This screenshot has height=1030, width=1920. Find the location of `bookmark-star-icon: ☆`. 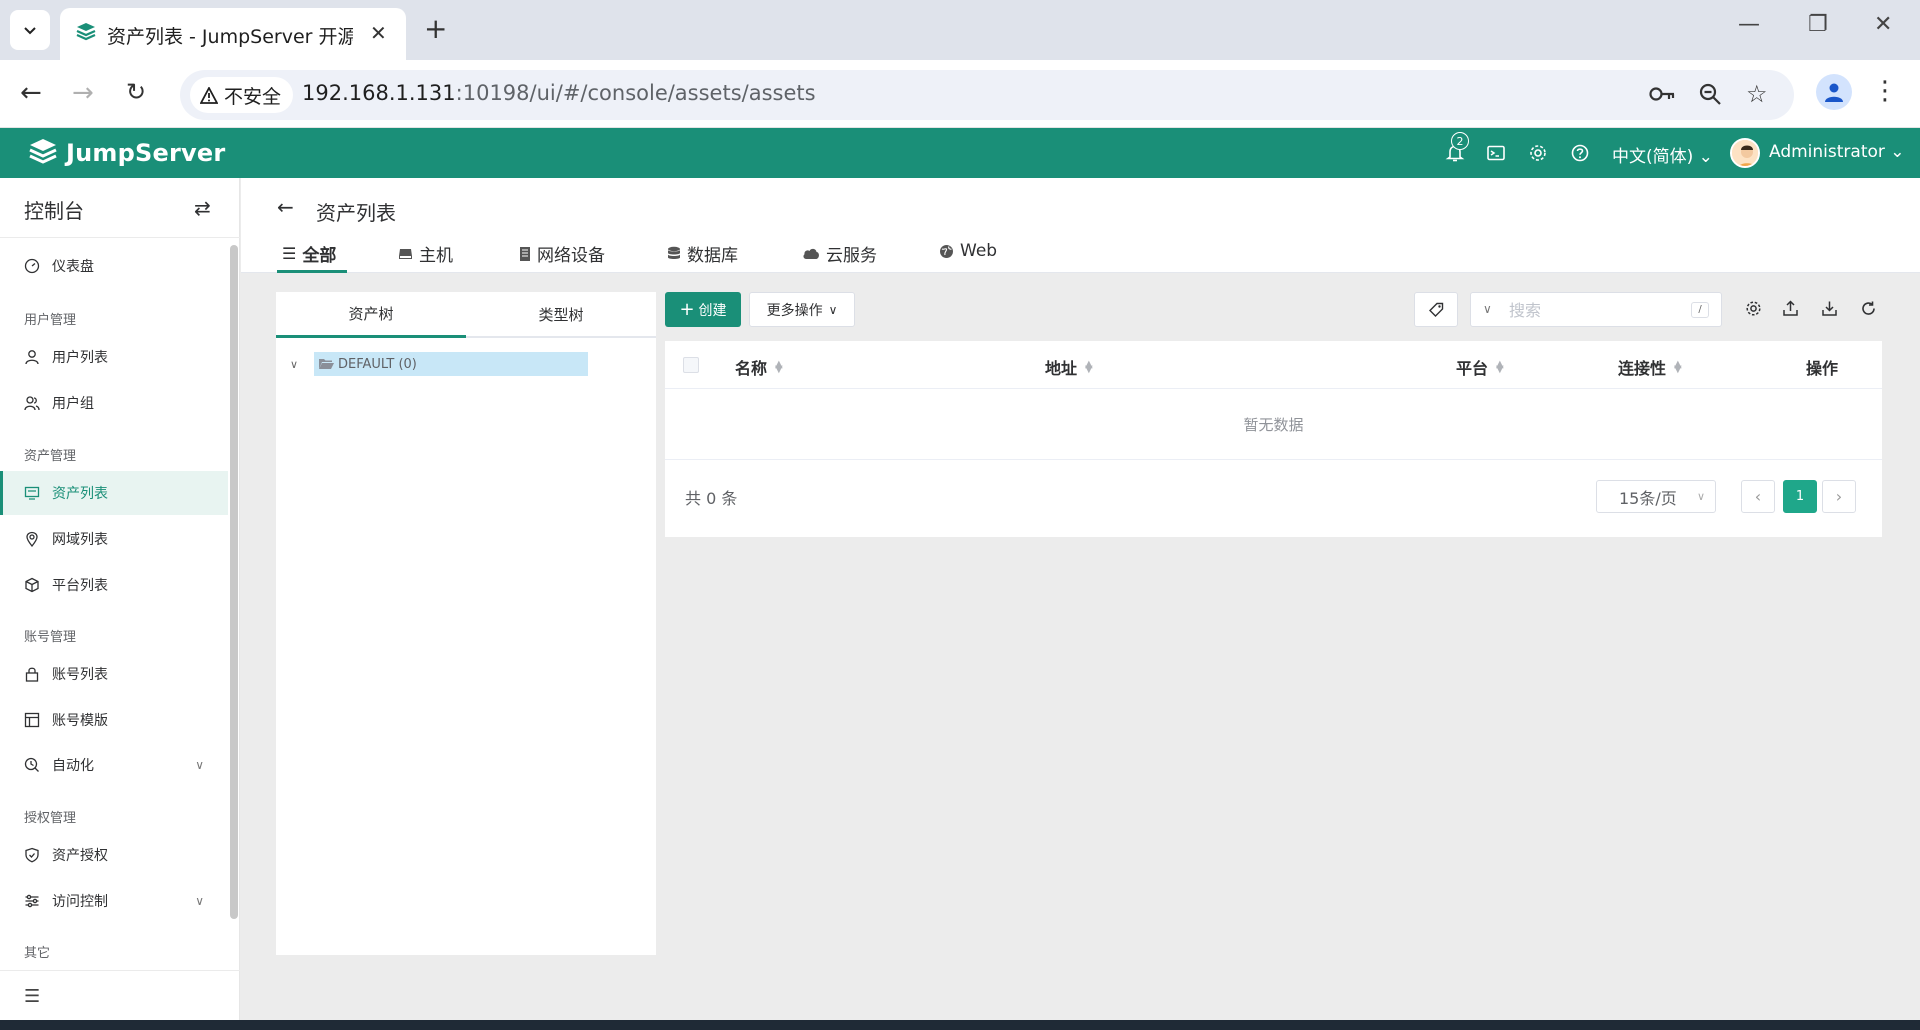

bookmark-star-icon: ☆ is located at coordinates (1757, 94).